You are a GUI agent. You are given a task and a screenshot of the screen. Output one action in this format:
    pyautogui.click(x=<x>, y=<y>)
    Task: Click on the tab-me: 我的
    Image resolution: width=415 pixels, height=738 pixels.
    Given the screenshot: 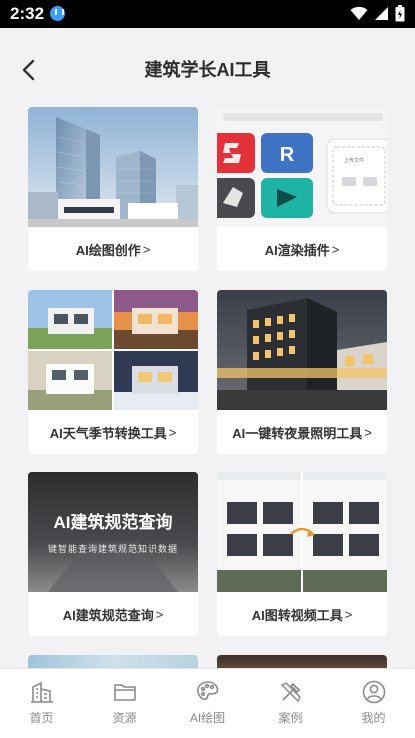 What is the action you would take?
    pyautogui.click(x=373, y=703)
    